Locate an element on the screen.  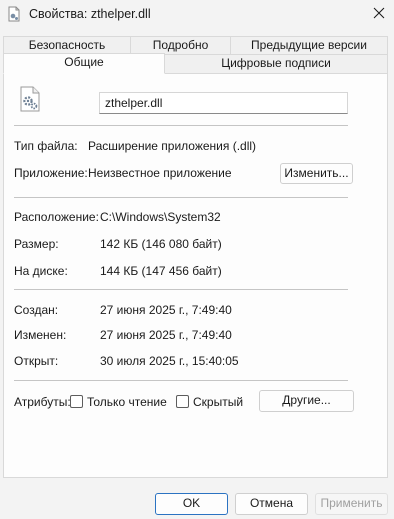
disk-size-label: На диске: is located at coordinates (41, 271).